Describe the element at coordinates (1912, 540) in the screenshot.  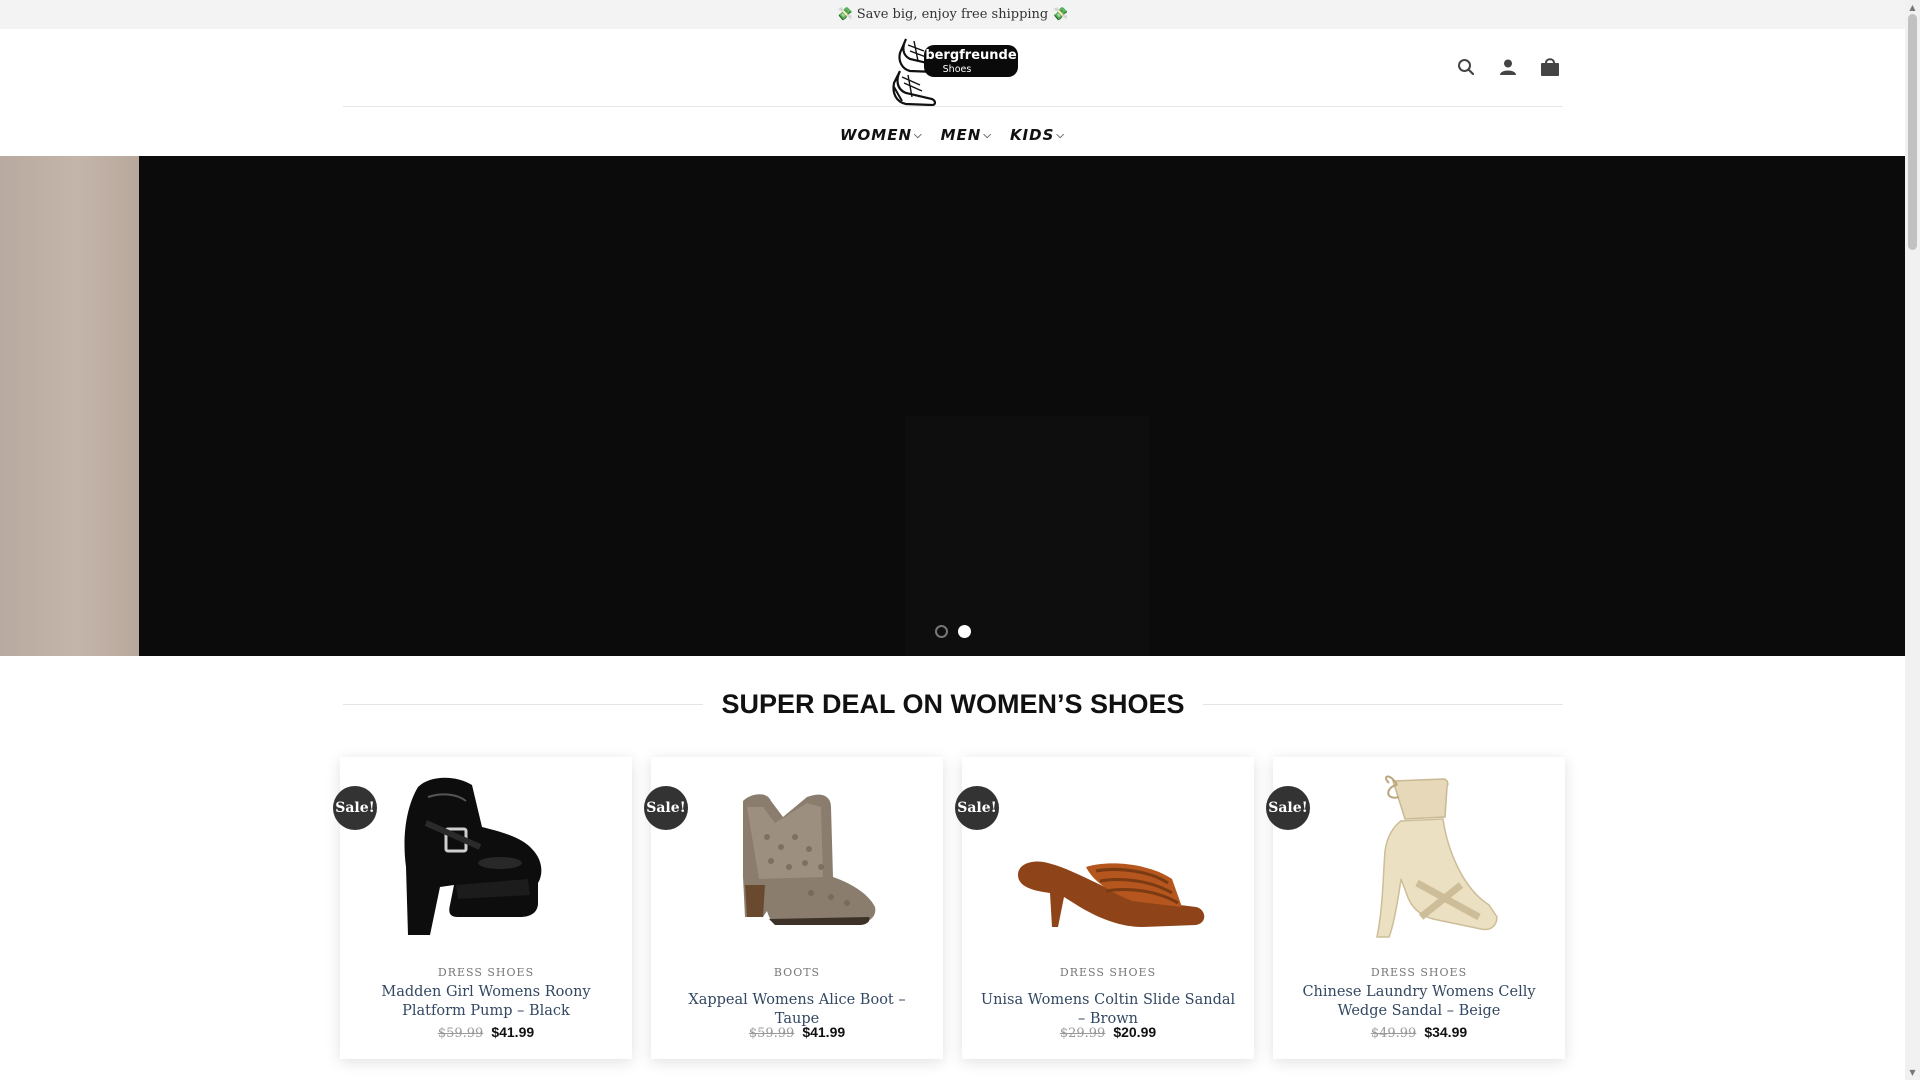
I see `page-scrollbar: ▲ ▼` at that location.